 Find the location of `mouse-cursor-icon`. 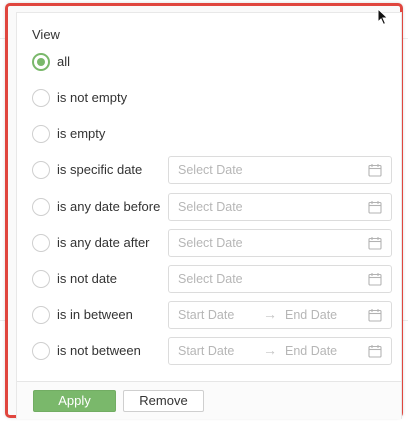

mouse-cursor-icon is located at coordinates (383, 17).